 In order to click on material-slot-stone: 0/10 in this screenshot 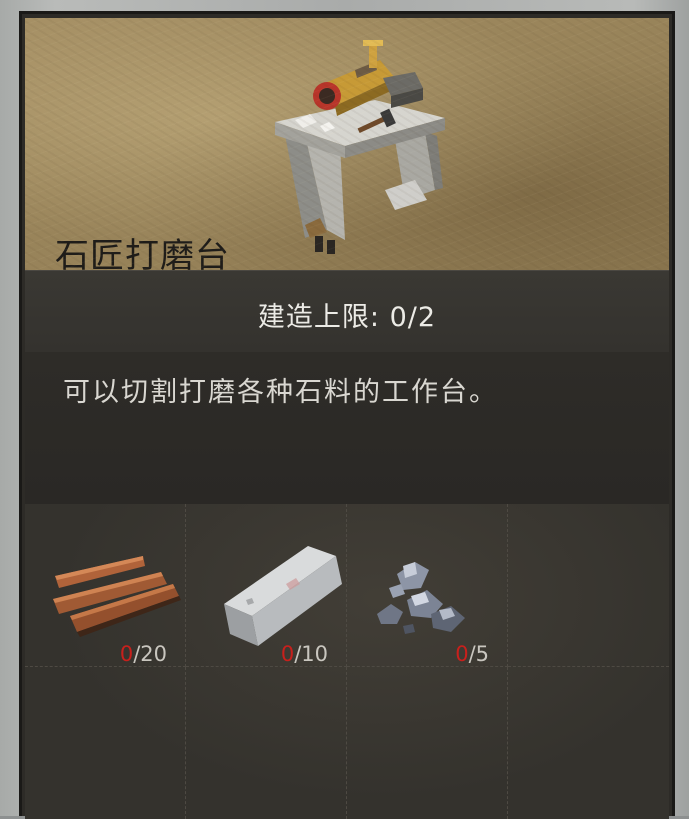, I will do `click(266, 585)`.